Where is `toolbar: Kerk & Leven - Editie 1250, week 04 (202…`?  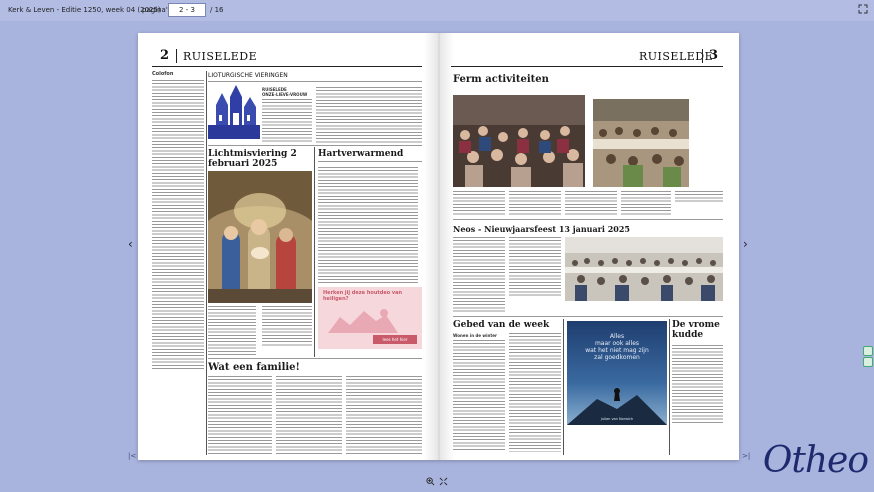 toolbar: Kerk & Leven - Editie 1250, week 04 (202… is located at coordinates (437, 10).